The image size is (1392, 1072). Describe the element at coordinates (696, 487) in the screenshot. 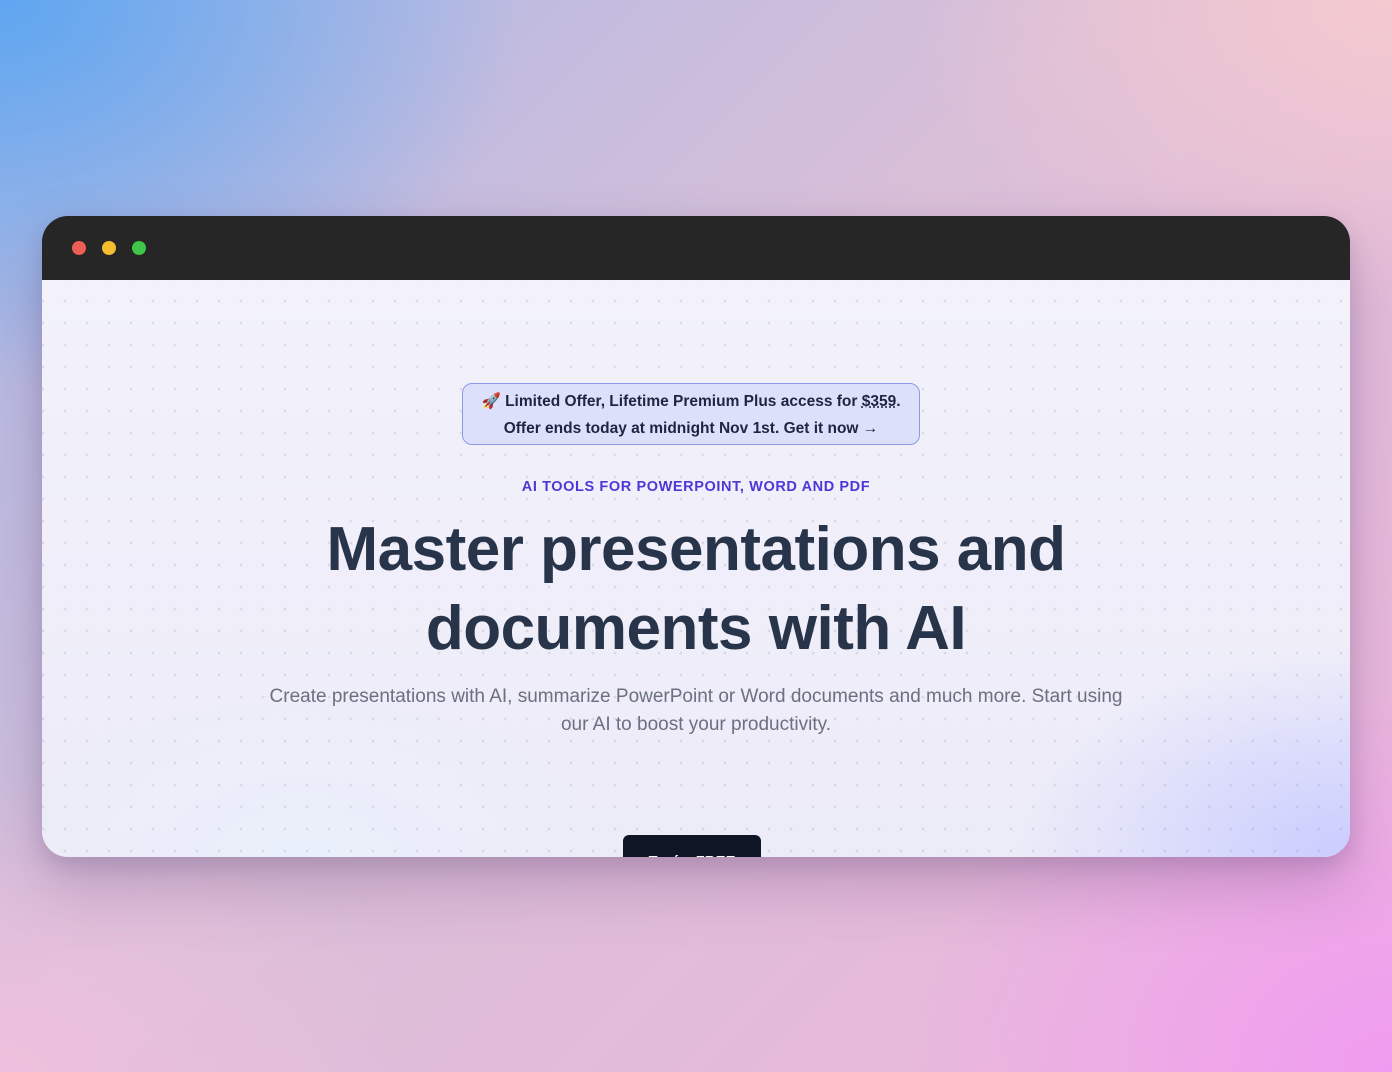

I see `hero-kicker: AI TOOLS FOR POWERPOINT, WORD AND PDF` at that location.